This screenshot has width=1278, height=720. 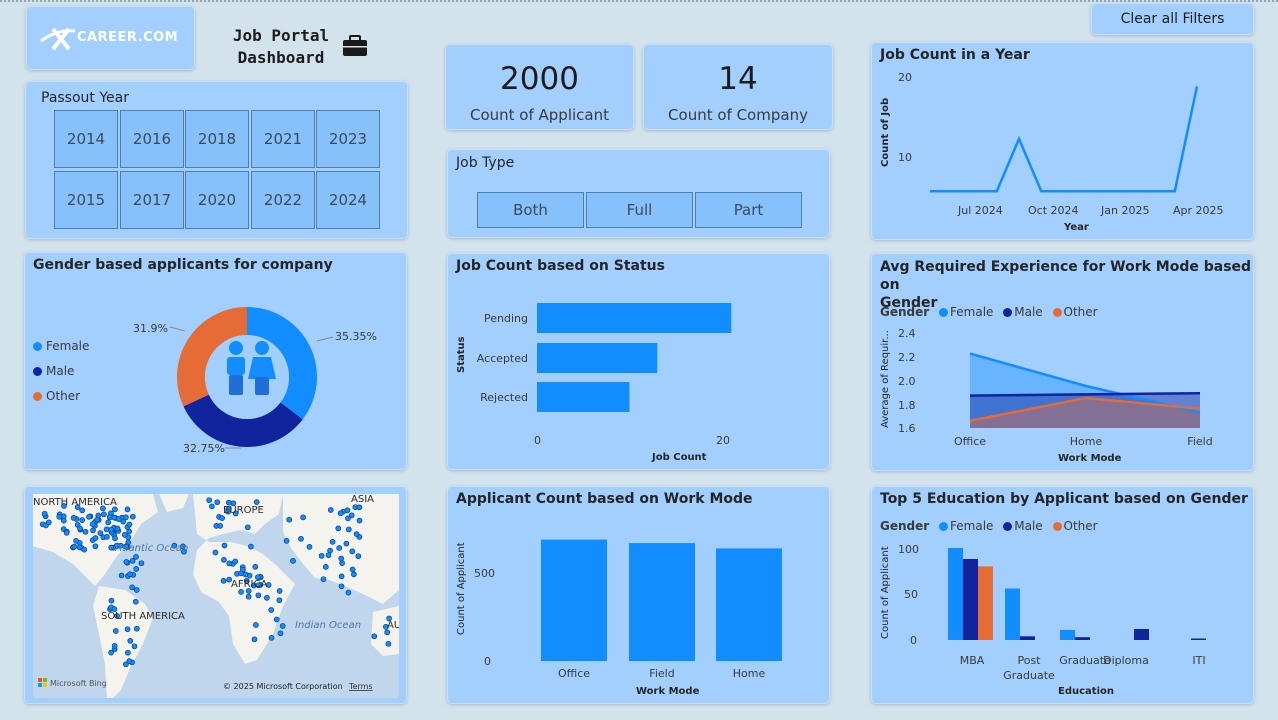 I want to click on job-type-part: Part, so click(x=748, y=210).